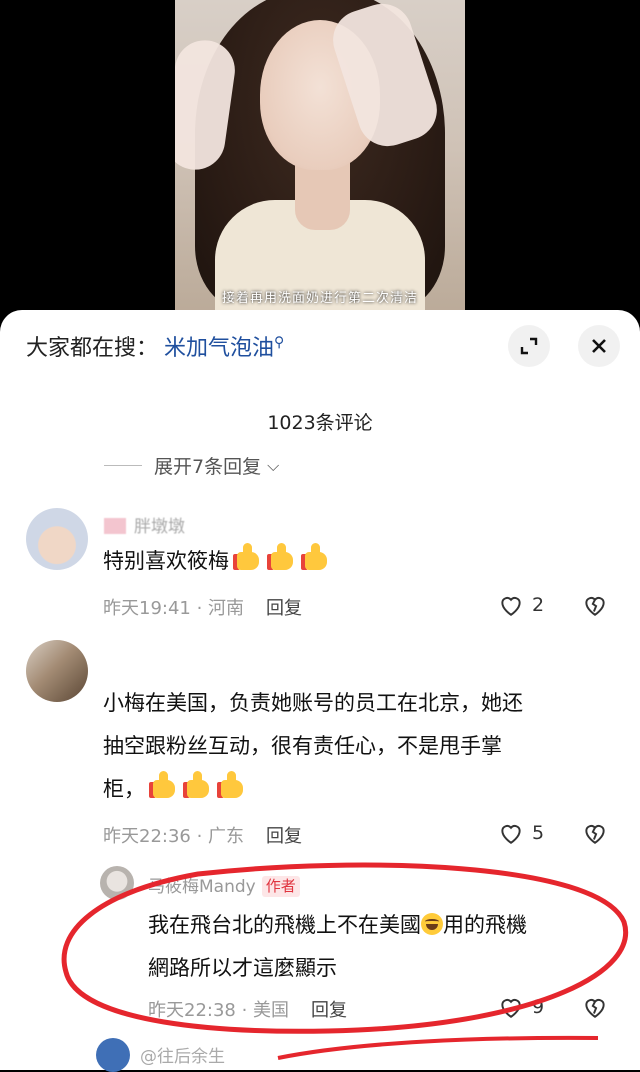 The height and width of the screenshot is (1072, 640). I want to click on expand-replies-button: 展开7条回复 ⌵, so click(191, 465).